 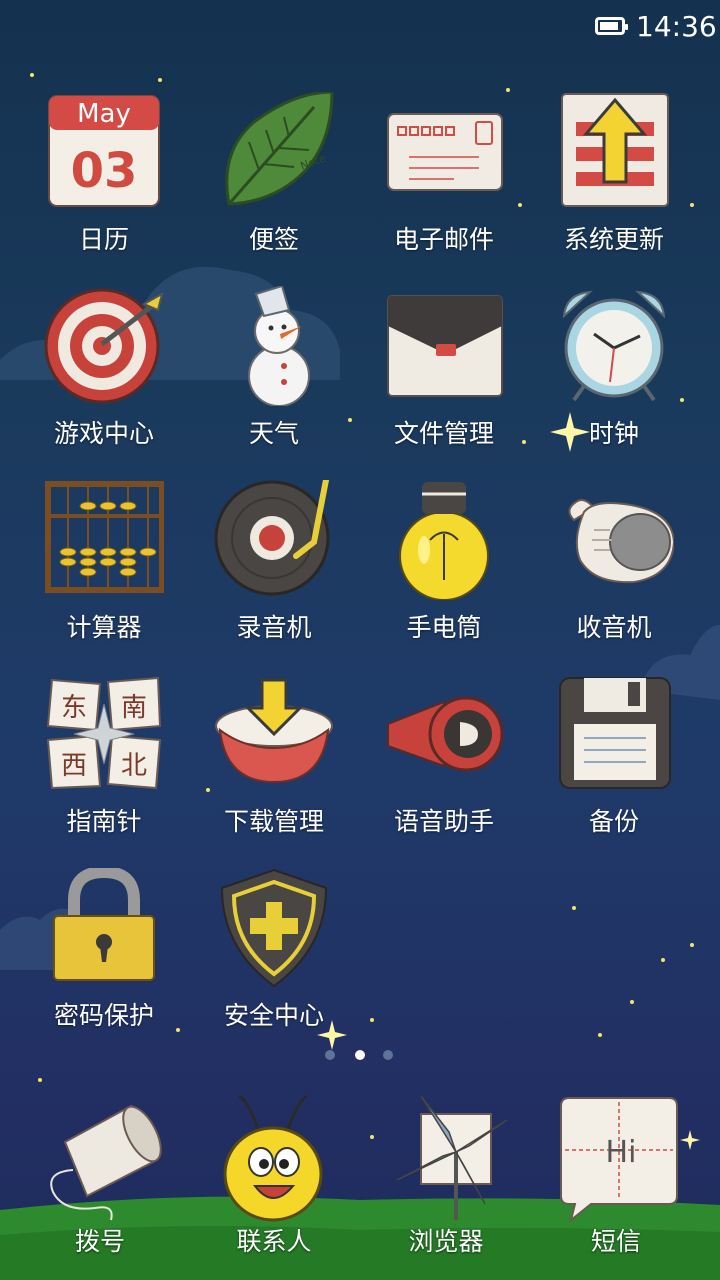 I want to click on compass-north: 北, so click(x=134, y=766).